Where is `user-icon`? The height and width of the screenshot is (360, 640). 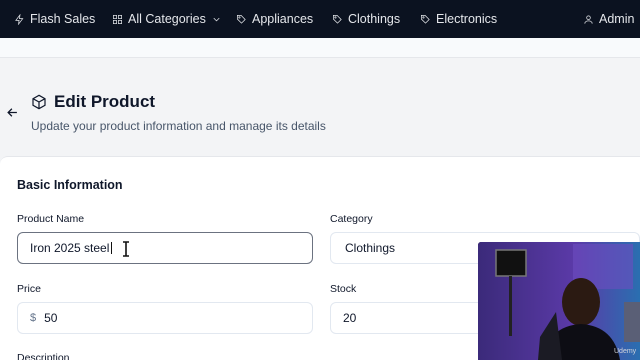
user-icon is located at coordinates (588, 19).